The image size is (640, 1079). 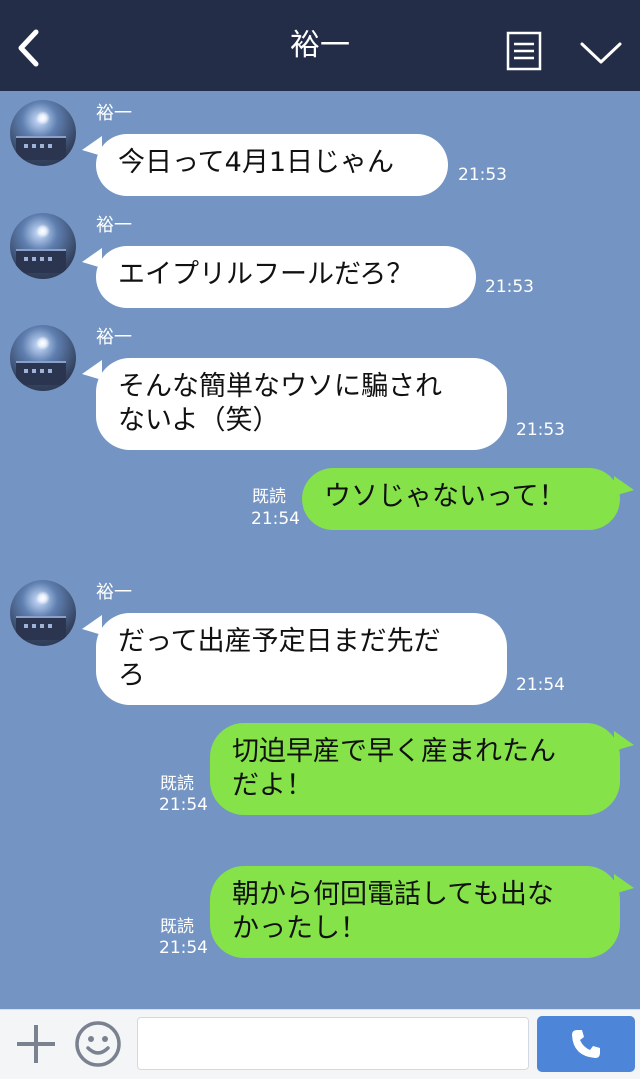 What do you see at coordinates (266, 274) in the screenshot?
I see `message-line: エイプリルフールだろ？` at bounding box center [266, 274].